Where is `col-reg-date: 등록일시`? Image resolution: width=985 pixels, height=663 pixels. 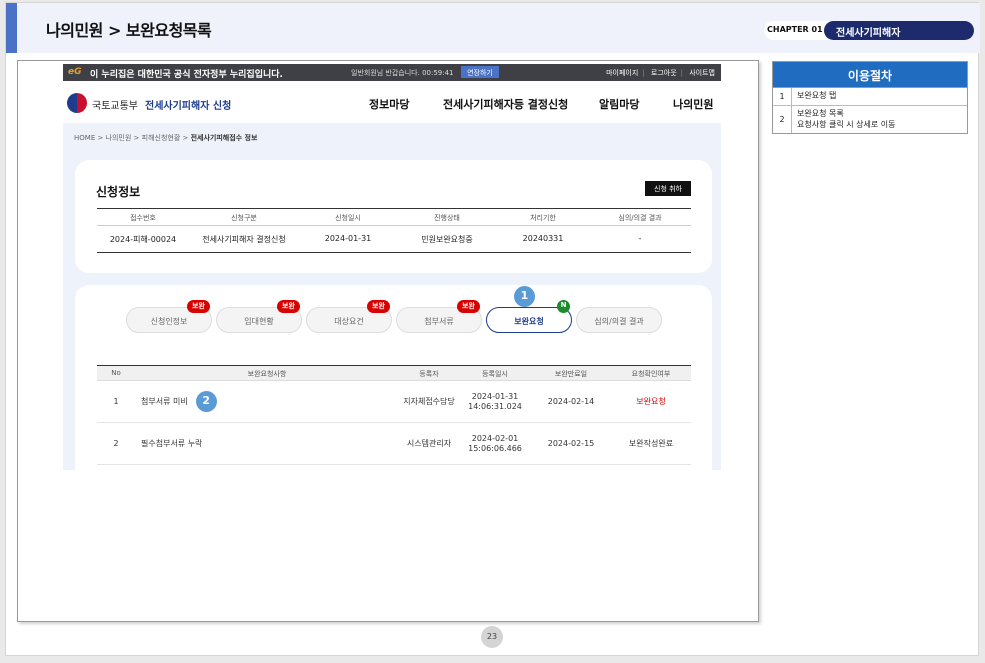 col-reg-date: 등록일시 is located at coordinates (495, 374).